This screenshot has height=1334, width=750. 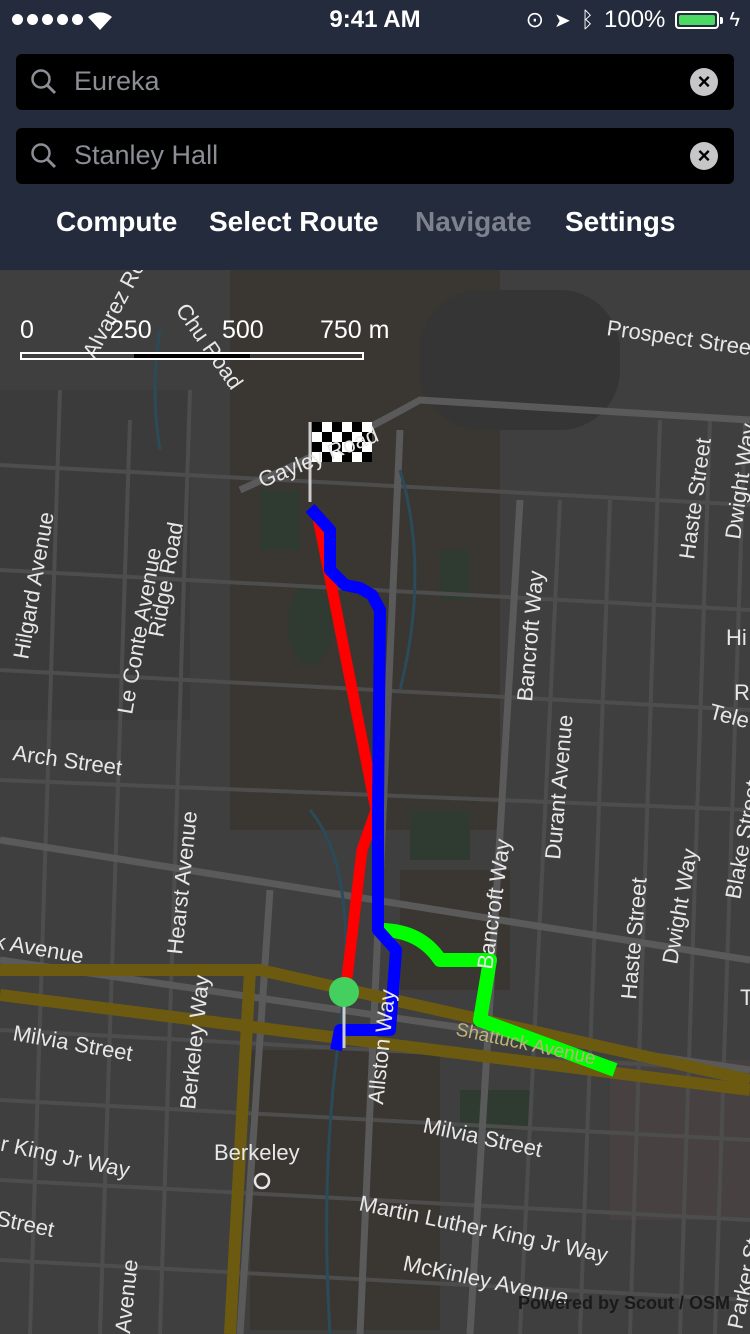 I want to click on navigate-button: Navigate, so click(x=473, y=222).